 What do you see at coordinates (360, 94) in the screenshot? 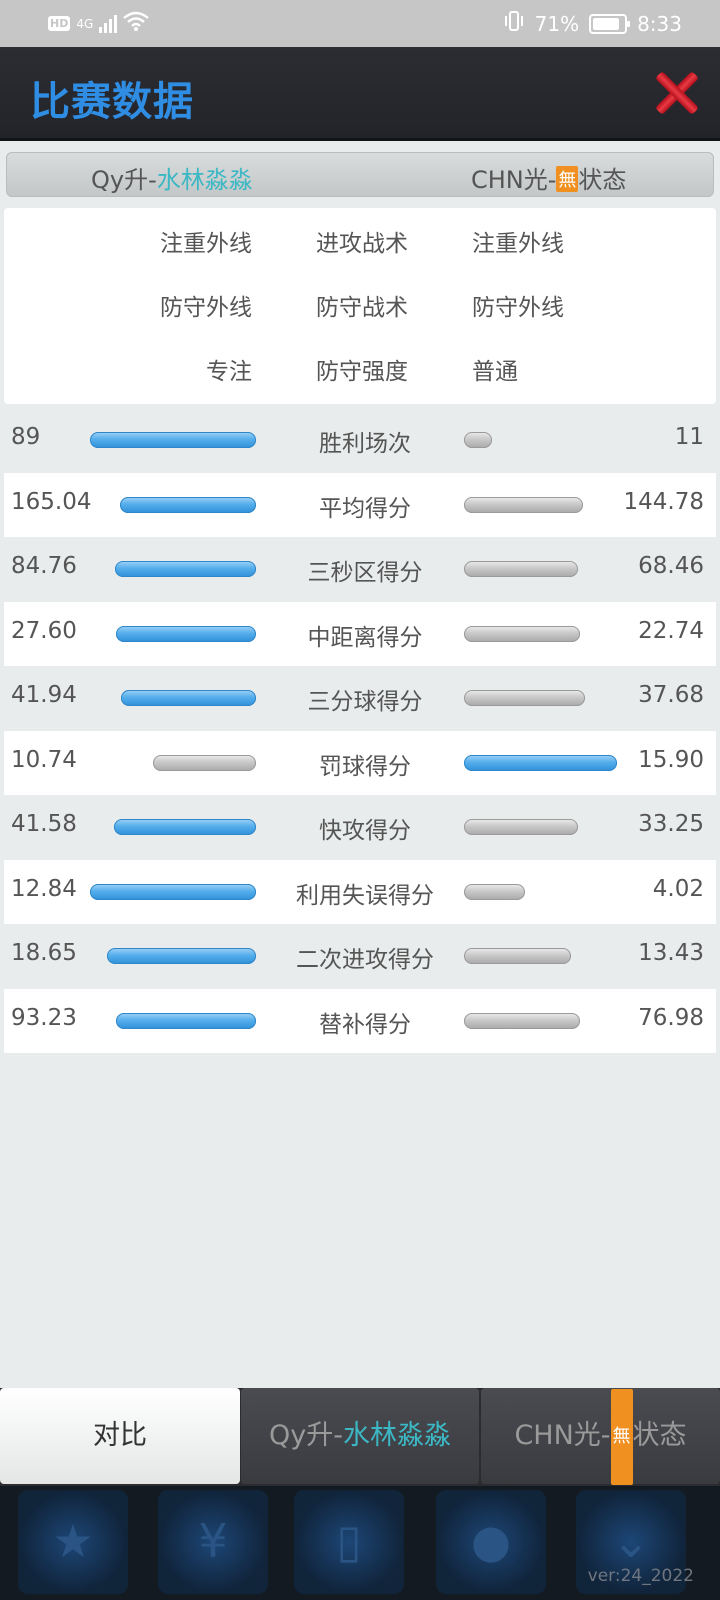
I see `dialog-header: 比赛数据` at bounding box center [360, 94].